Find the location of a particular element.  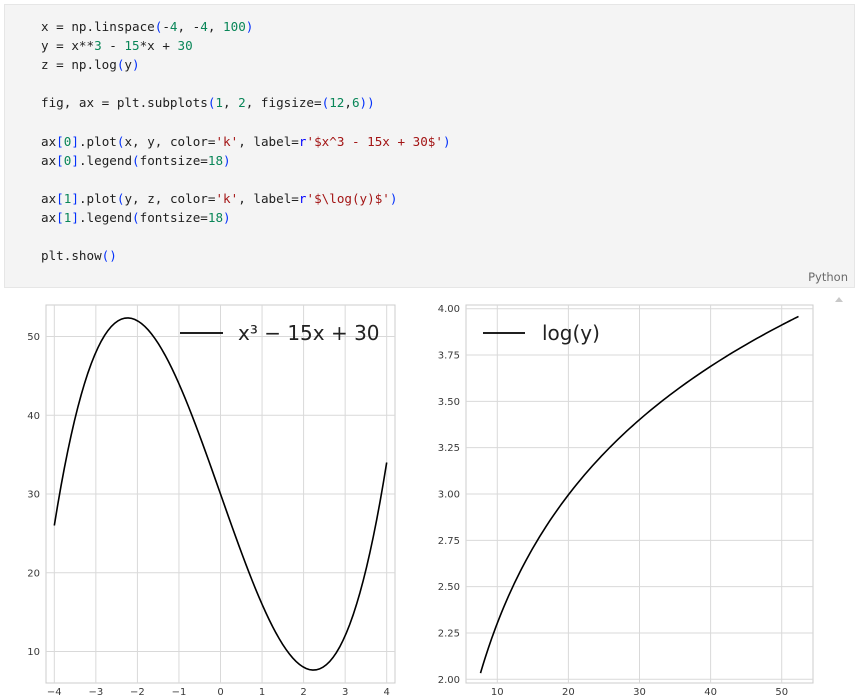

y-tick-label: 2.75 is located at coordinates (449, 541).